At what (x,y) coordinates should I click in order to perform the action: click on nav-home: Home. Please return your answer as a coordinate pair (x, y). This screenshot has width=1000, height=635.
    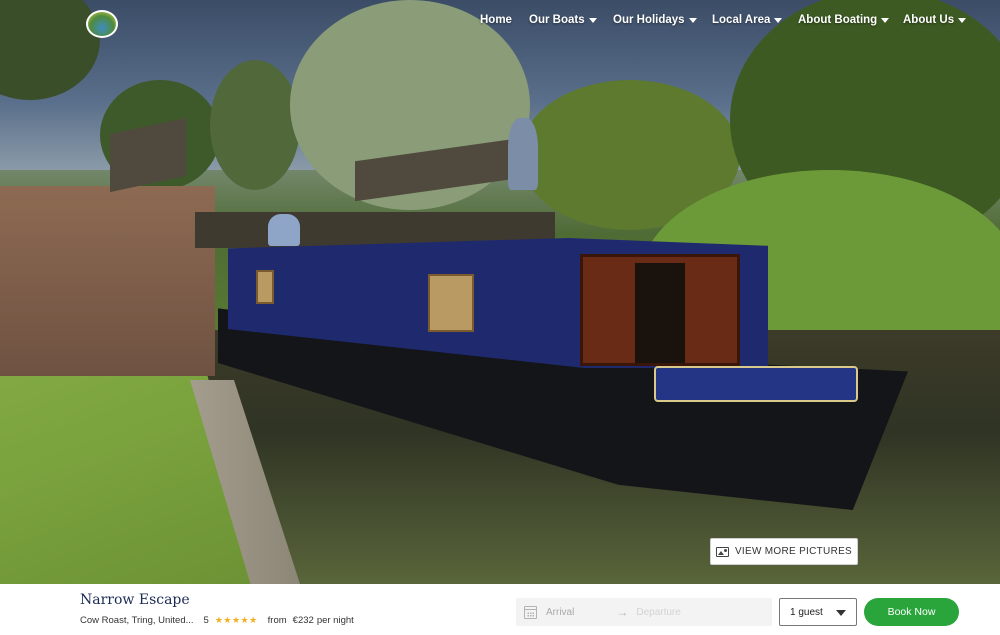
    Looking at the image, I should click on (496, 20).